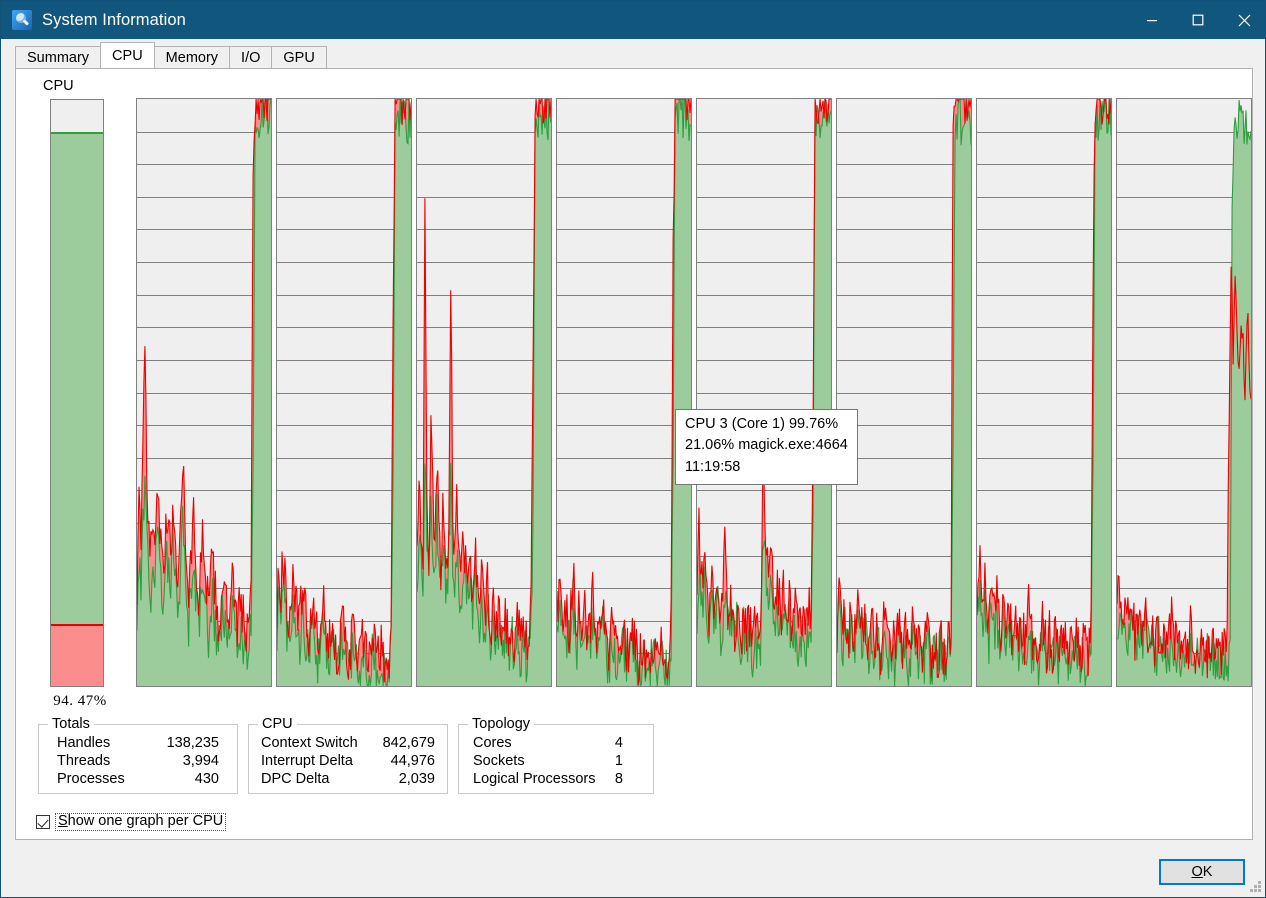  I want to click on show-one-graph-per-cpu-checkbox: Show one graph per CPU, so click(131, 822).